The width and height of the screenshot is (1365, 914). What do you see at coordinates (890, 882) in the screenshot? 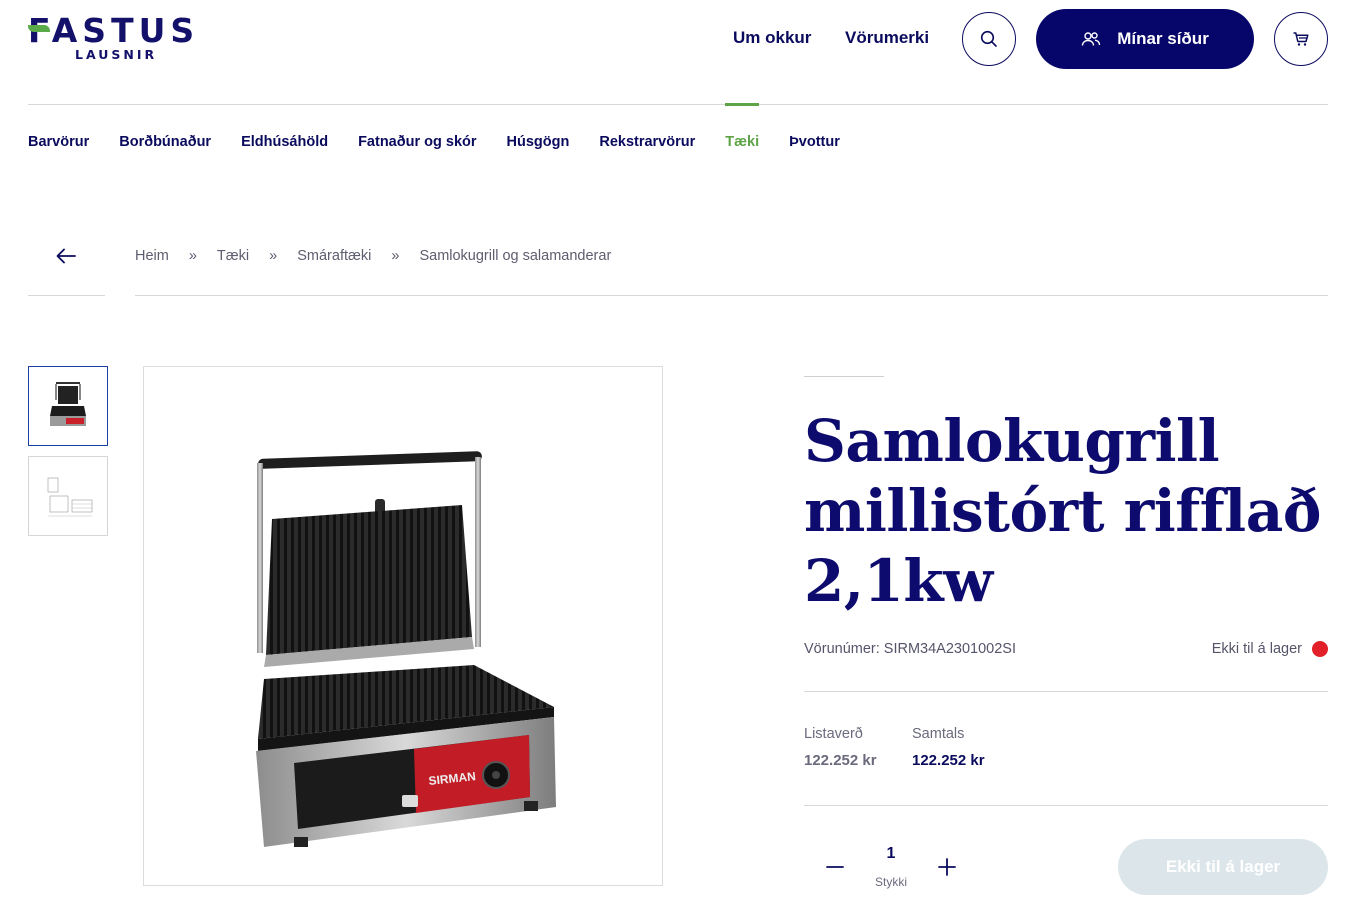
I see `quantity-unit: Stykki` at bounding box center [890, 882].